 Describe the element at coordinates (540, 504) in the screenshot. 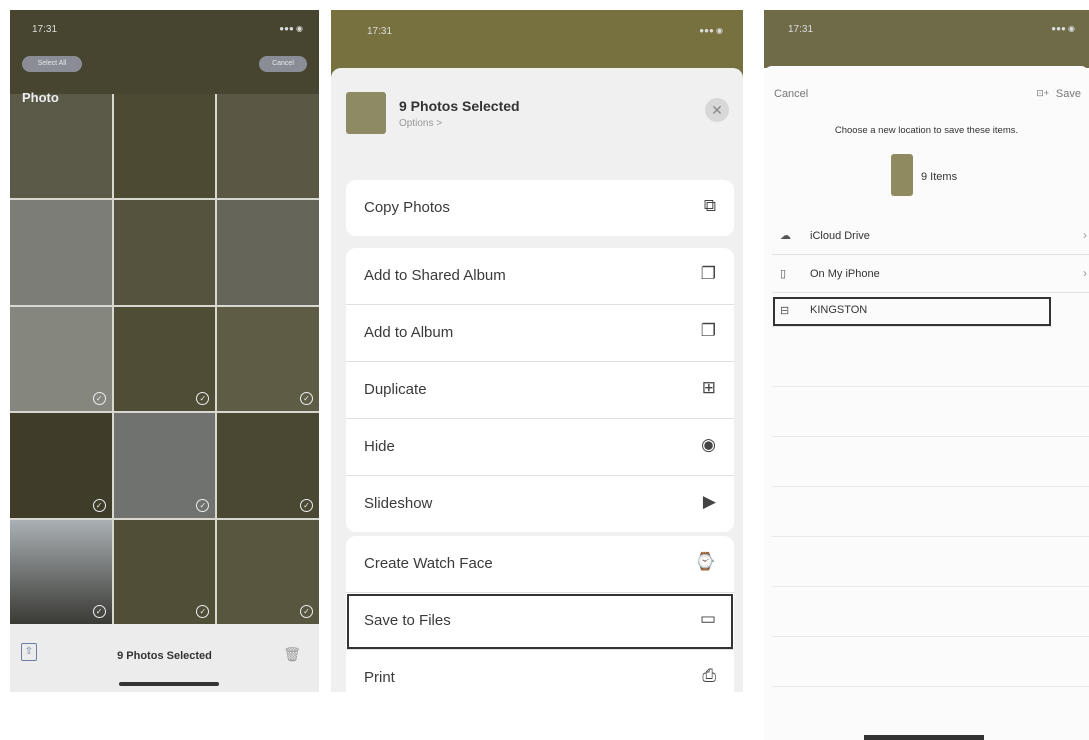

I see `action-slideshow: Slideshow ▶` at that location.